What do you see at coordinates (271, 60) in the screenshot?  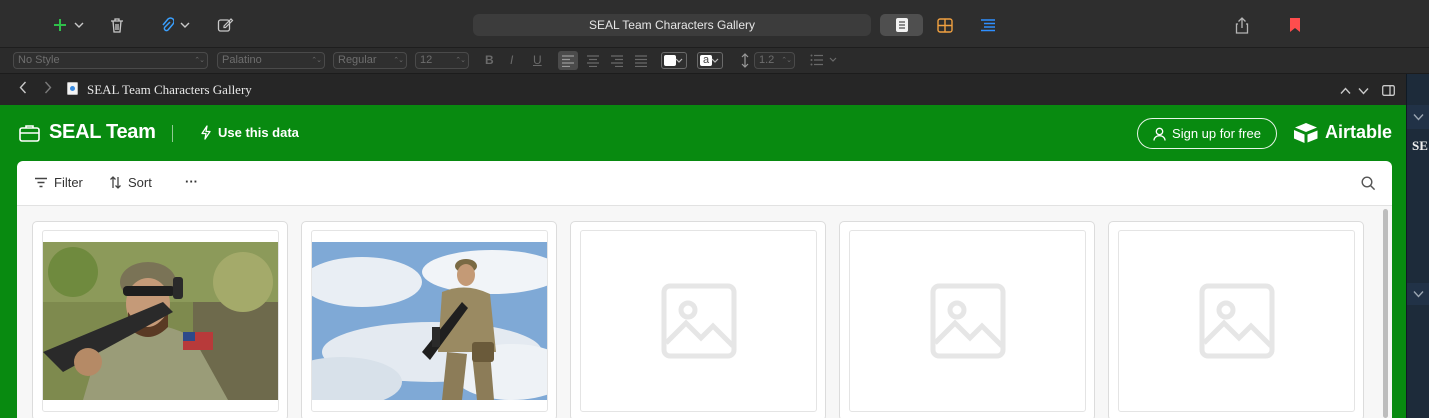 I see `font-family-select: Palatino` at bounding box center [271, 60].